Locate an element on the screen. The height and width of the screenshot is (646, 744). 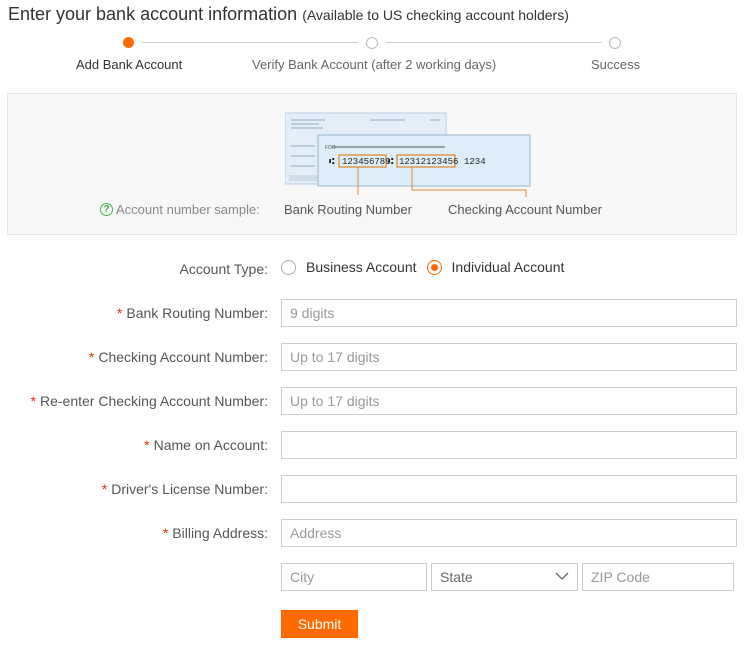
drivers-license-label: * Driver's License Number: is located at coordinates (185, 489).